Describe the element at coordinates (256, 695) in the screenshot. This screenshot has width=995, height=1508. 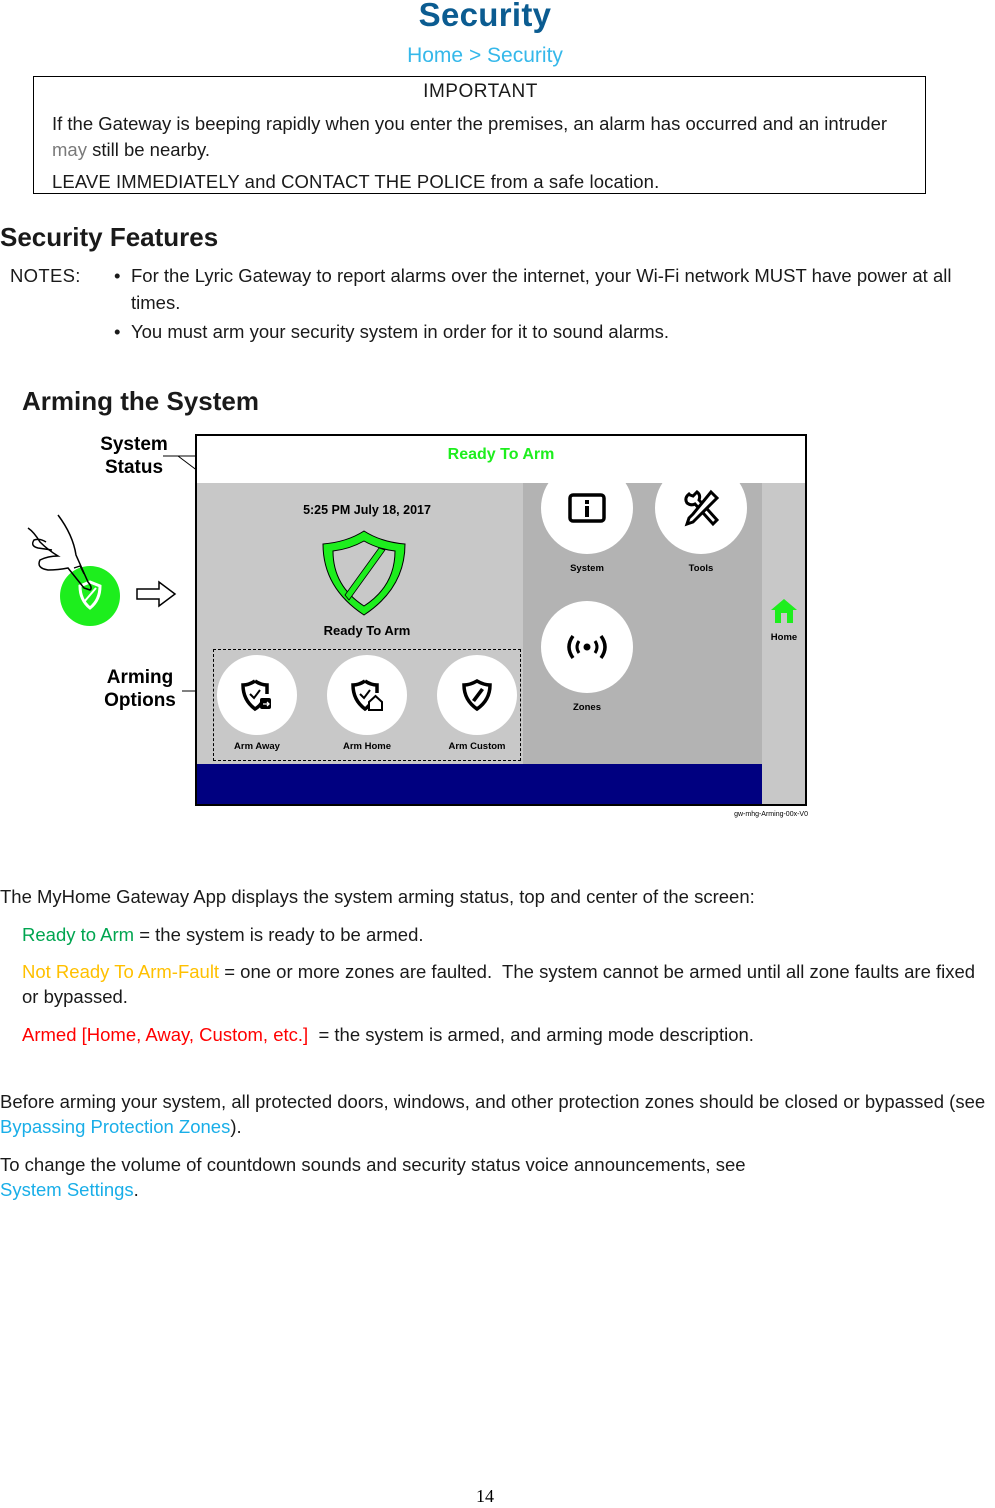
I see `shield-check-away-icon` at that location.